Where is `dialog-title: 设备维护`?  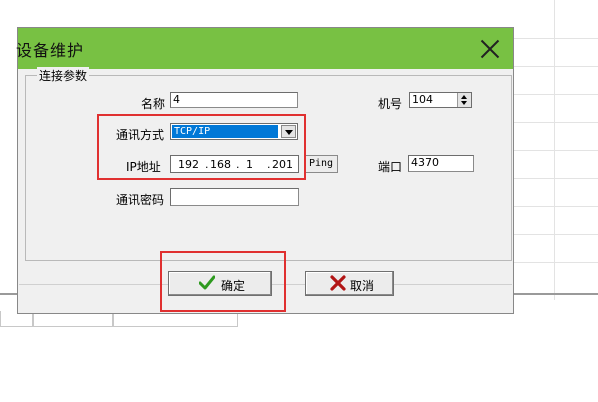 dialog-title: 设备维护 is located at coordinates (50, 50).